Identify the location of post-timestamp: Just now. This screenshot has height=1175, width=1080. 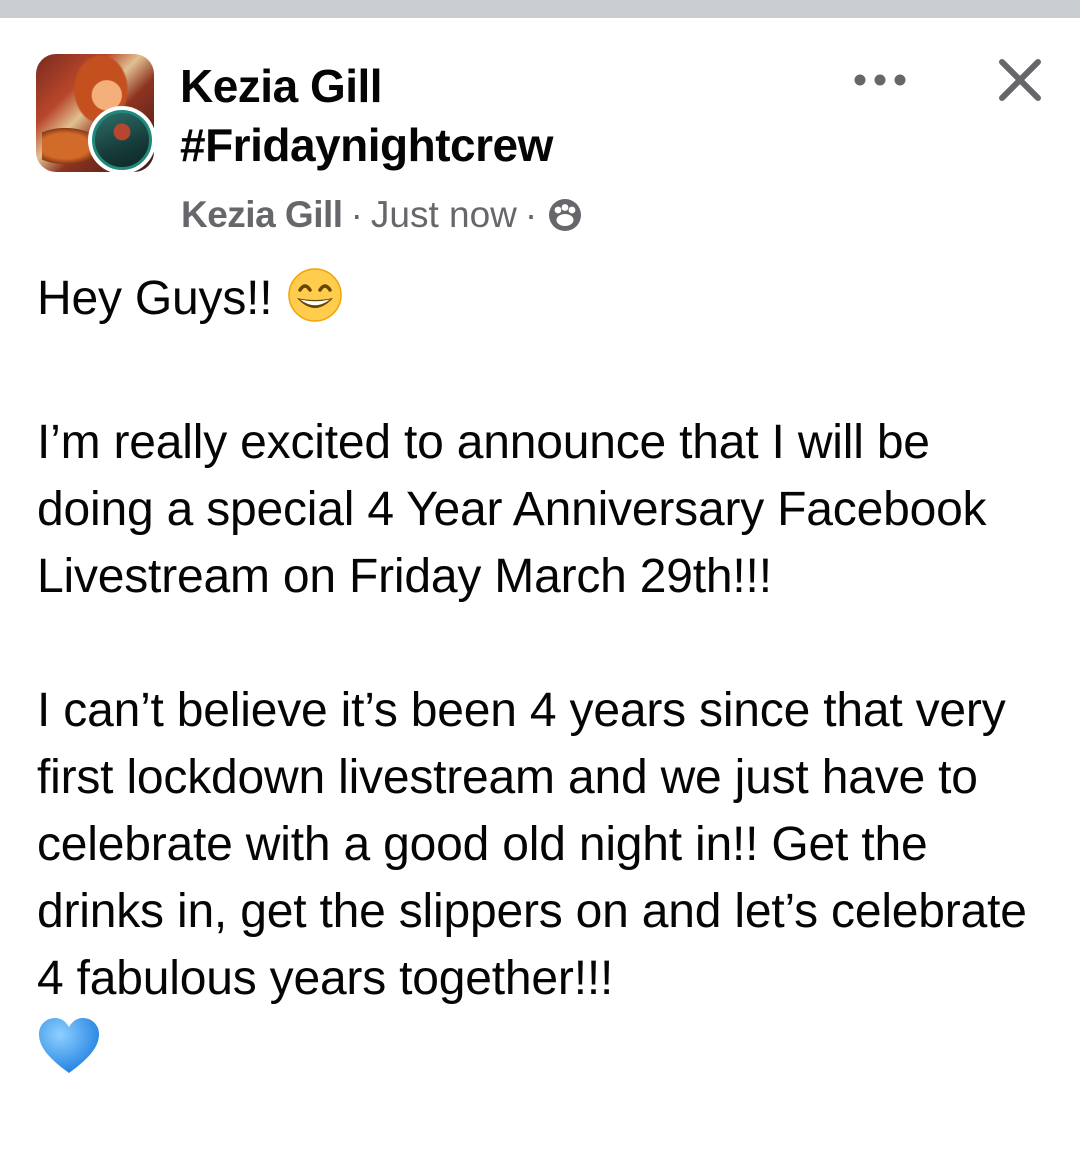
(444, 215).